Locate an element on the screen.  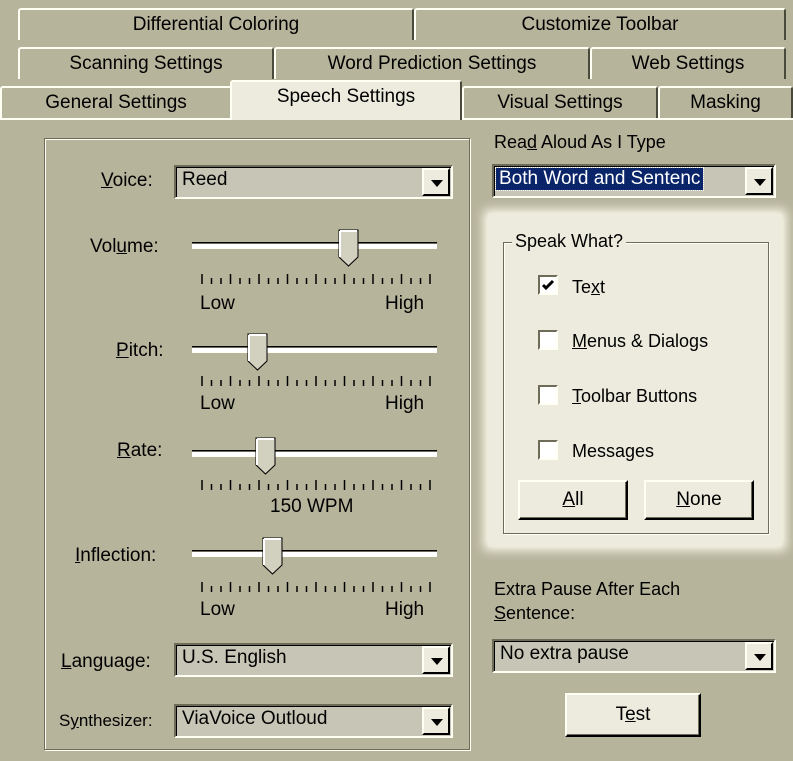
pitch-high-label: High is located at coordinates (405, 403).